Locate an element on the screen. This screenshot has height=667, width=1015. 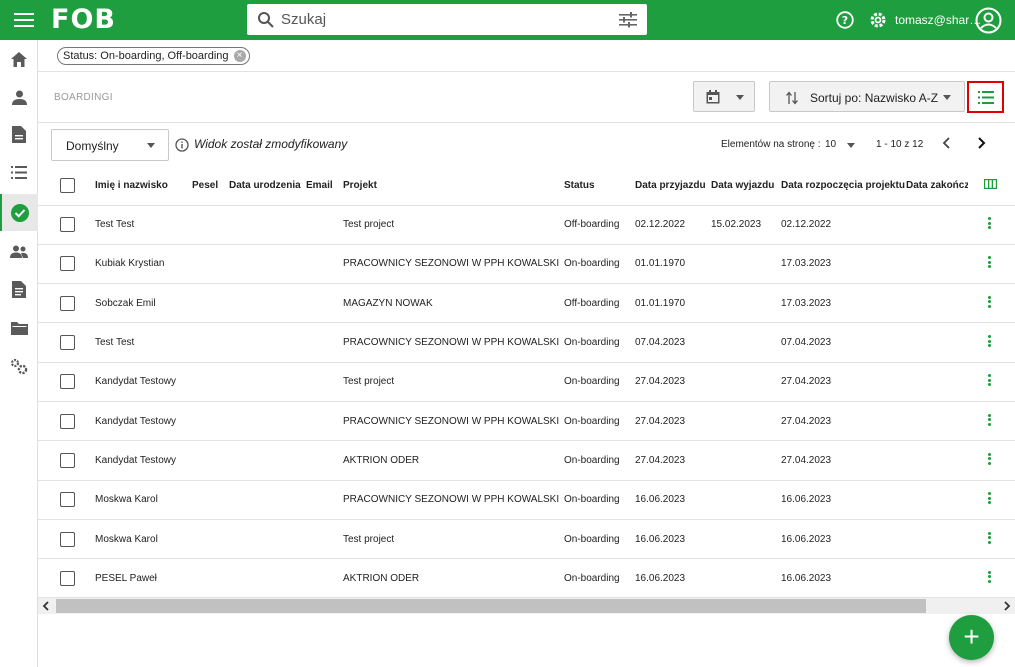
row-select-cell is located at coordinates (66, 382).